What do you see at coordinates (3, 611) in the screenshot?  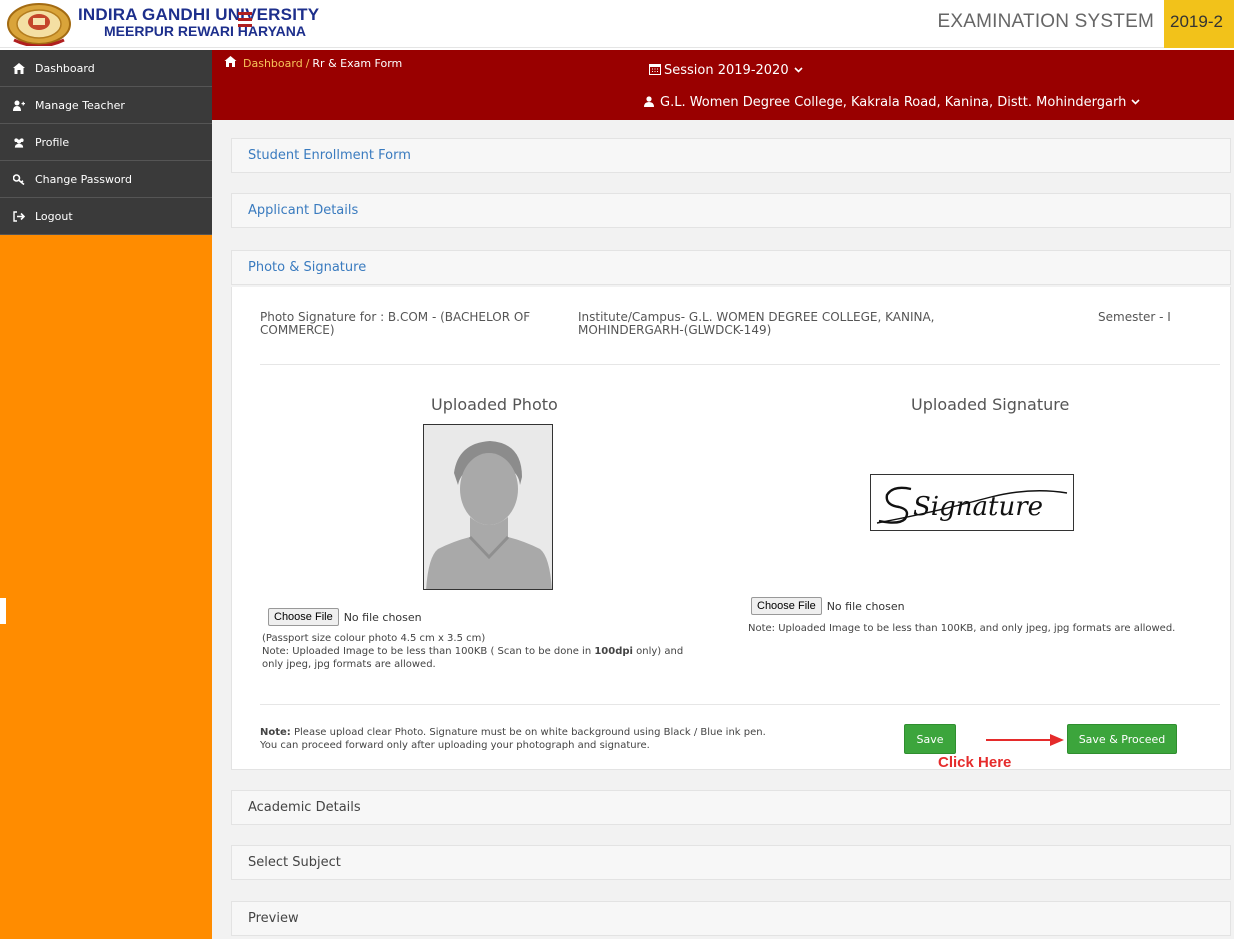 I see `sidebar-edge-marker` at bounding box center [3, 611].